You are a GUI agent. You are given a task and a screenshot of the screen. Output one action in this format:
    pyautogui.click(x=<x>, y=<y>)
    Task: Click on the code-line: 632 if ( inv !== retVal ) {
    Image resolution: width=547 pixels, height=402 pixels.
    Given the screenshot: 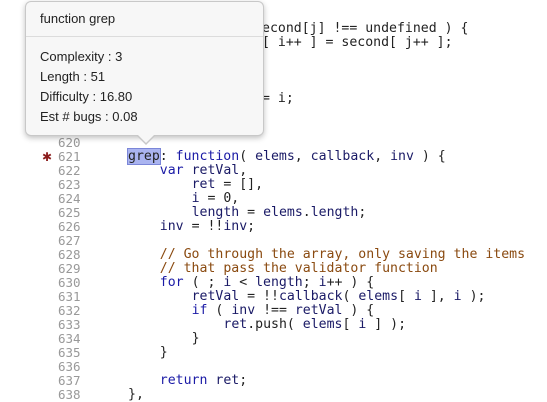 What is the action you would take?
    pyautogui.click(x=273, y=311)
    